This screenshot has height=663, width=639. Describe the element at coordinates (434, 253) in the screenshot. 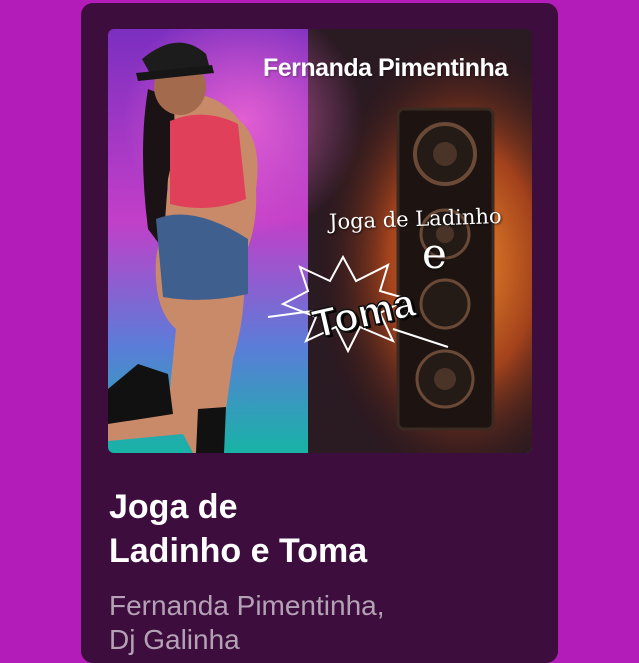

I see `cover-e-text: e` at that location.